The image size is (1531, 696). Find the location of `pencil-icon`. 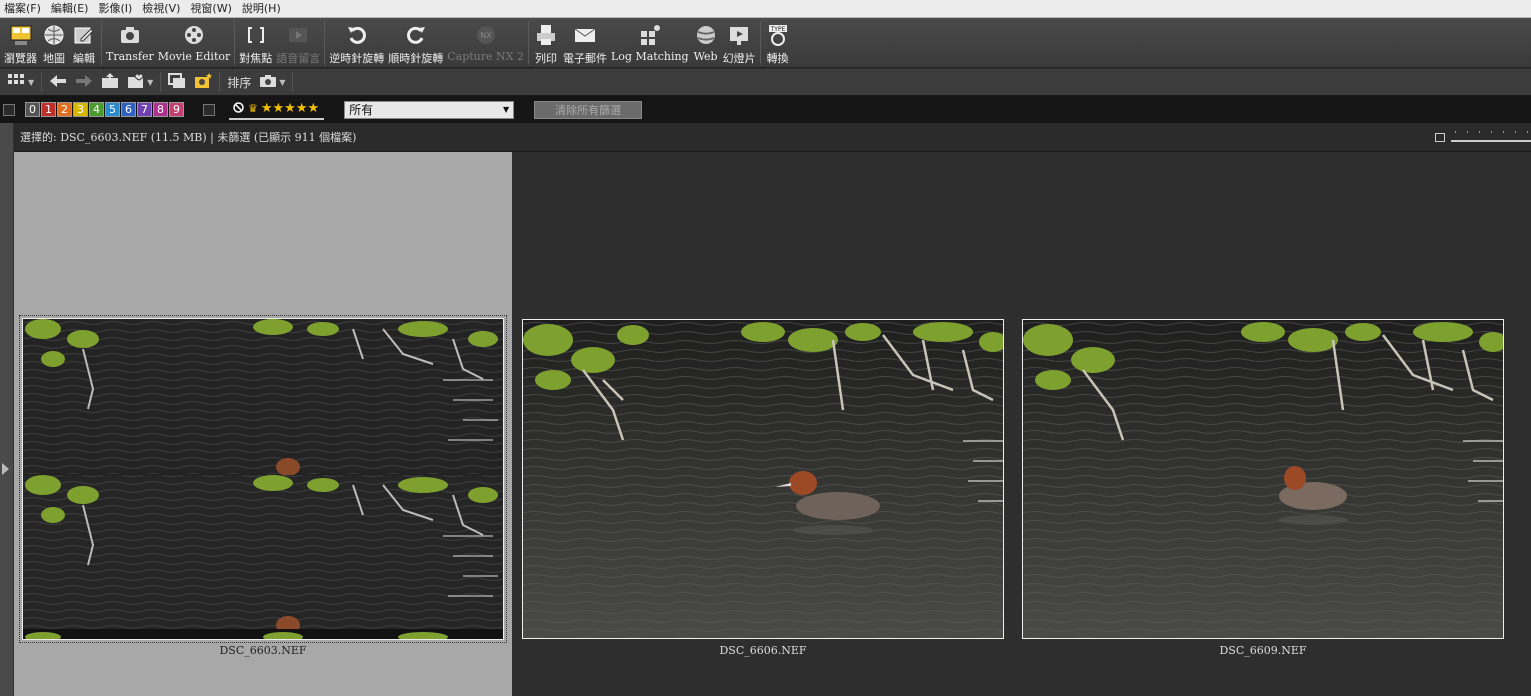

pencil-icon is located at coordinates (84, 35).